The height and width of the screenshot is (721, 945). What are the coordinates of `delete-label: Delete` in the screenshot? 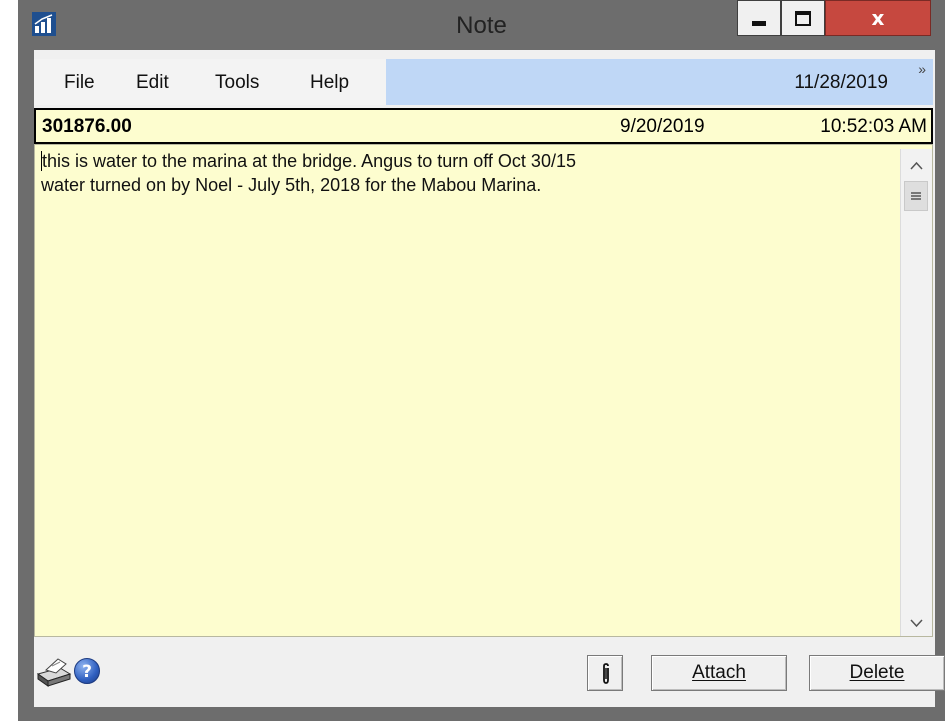 It's located at (877, 672).